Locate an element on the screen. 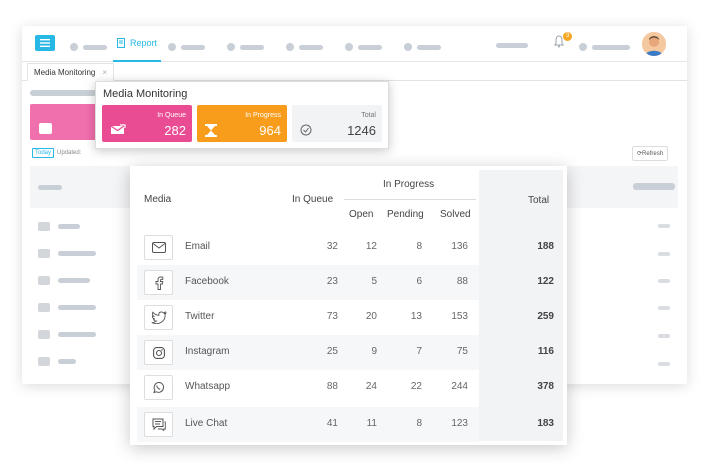  cell-total: 122 is located at coordinates (545, 281).